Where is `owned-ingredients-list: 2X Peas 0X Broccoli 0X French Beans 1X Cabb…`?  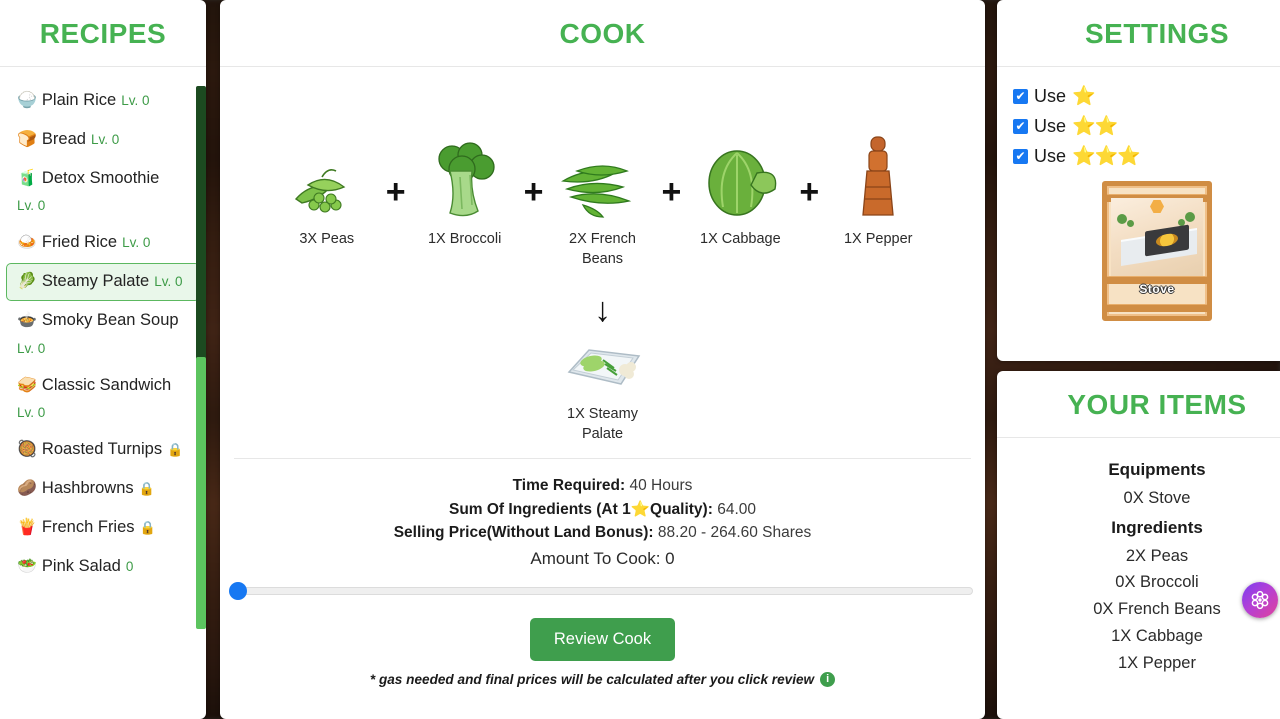
owned-ingredients-list: 2X Peas 0X Broccoli 0X French Beans 1X Cabb… is located at coordinates (1138, 610).